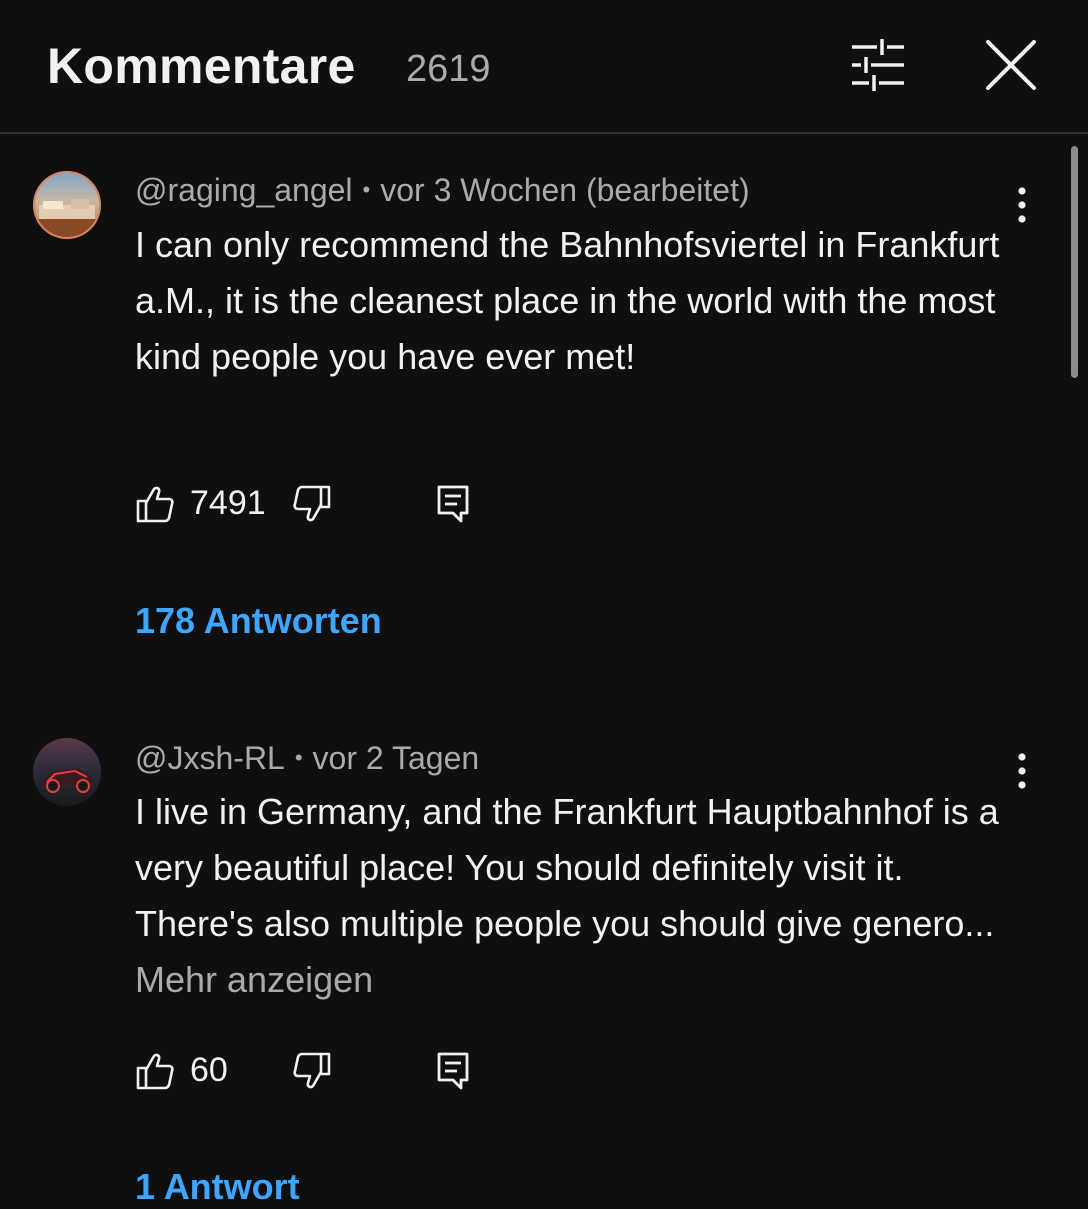 The image size is (1088, 1209). What do you see at coordinates (217, 1187) in the screenshot?
I see `replies-link: 1 Antwort` at bounding box center [217, 1187].